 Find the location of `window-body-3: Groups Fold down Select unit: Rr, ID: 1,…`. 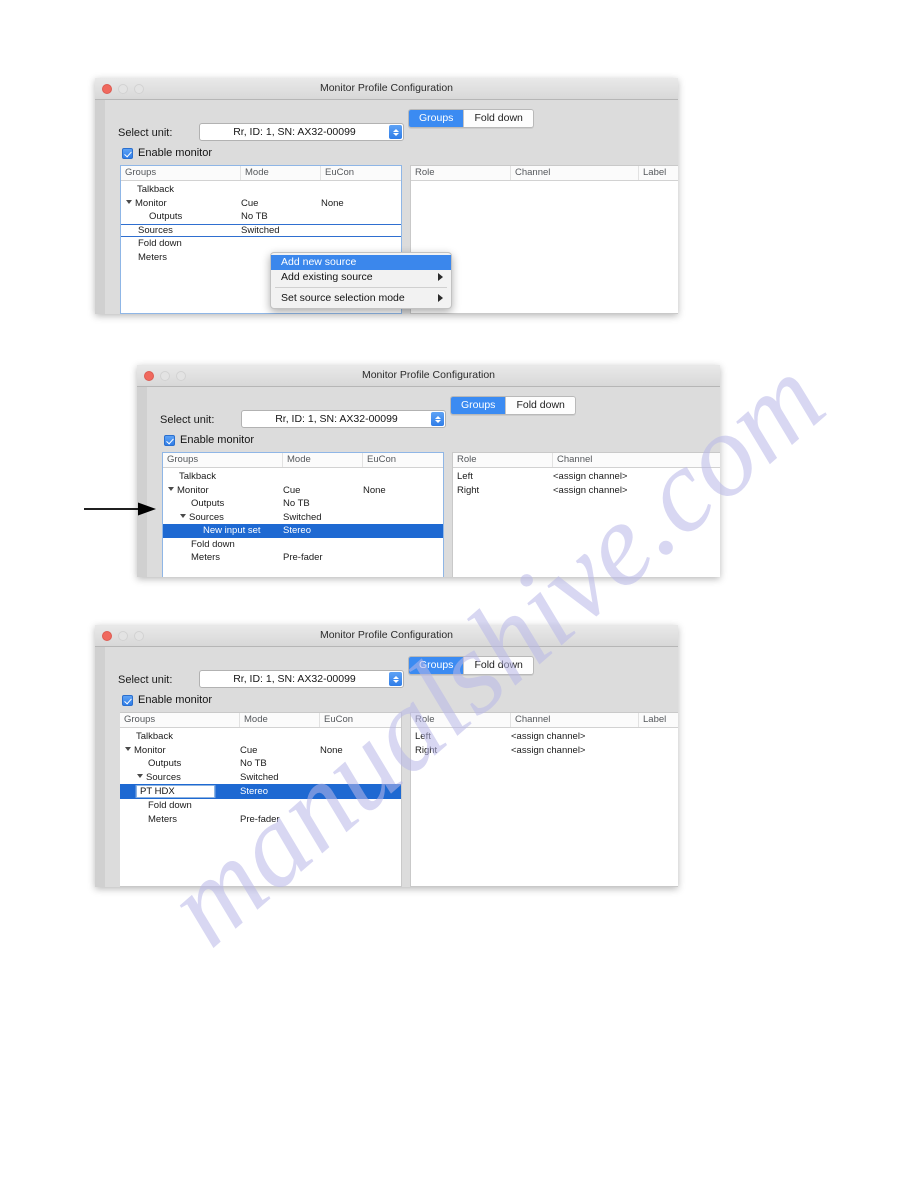

window-body-3: Groups Fold down Select unit: Rr, ID: 1,… is located at coordinates (386, 767).